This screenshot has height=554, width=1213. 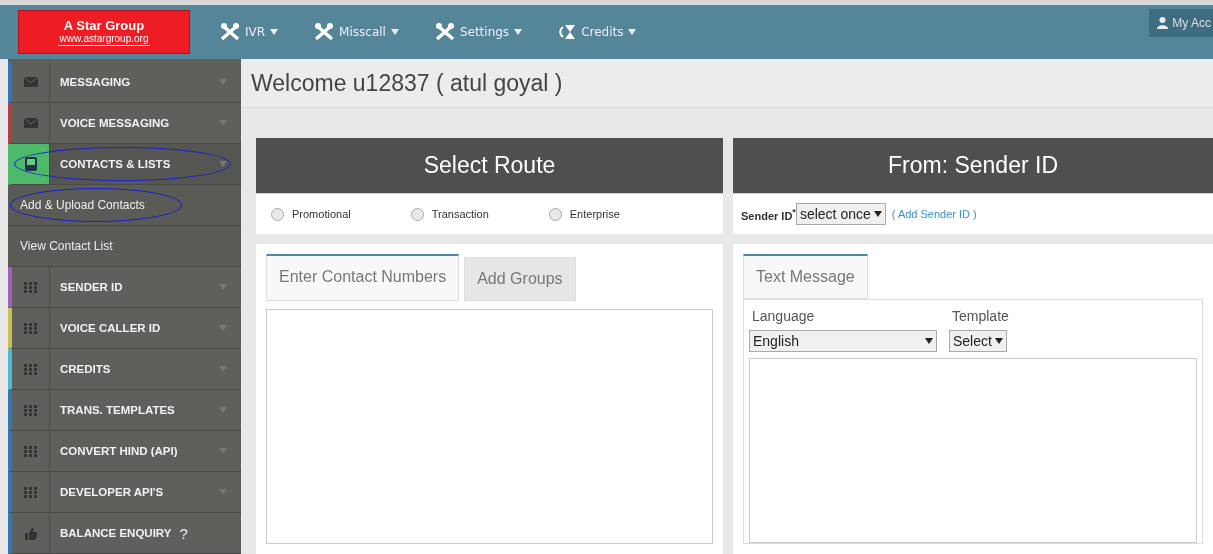 What do you see at coordinates (124, 287) in the screenshot?
I see `sidebar-item: SENDER ID` at bounding box center [124, 287].